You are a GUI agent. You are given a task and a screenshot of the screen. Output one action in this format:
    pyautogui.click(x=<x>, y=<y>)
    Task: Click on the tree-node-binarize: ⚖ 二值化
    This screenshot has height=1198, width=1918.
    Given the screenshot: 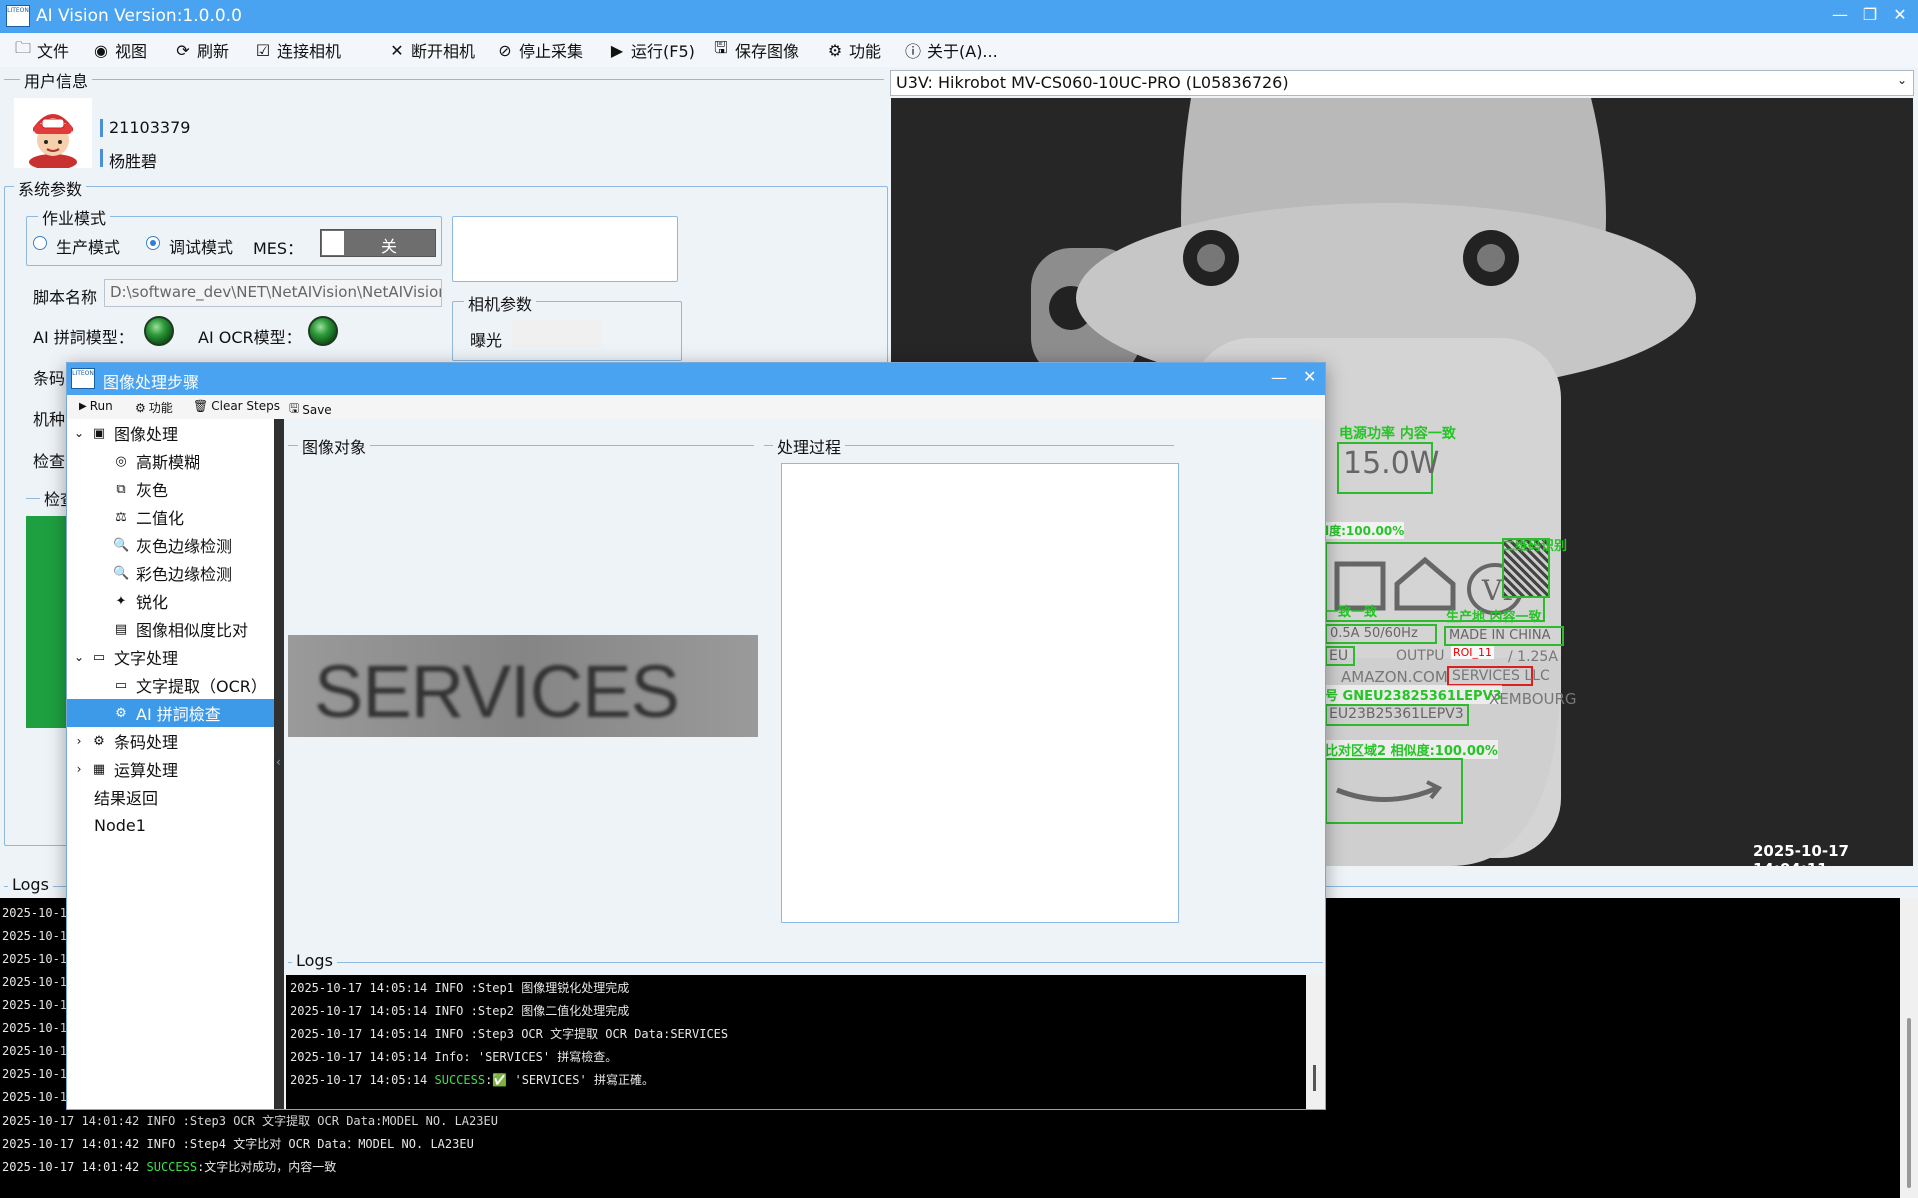 What is the action you would take?
    pyautogui.click(x=170, y=517)
    